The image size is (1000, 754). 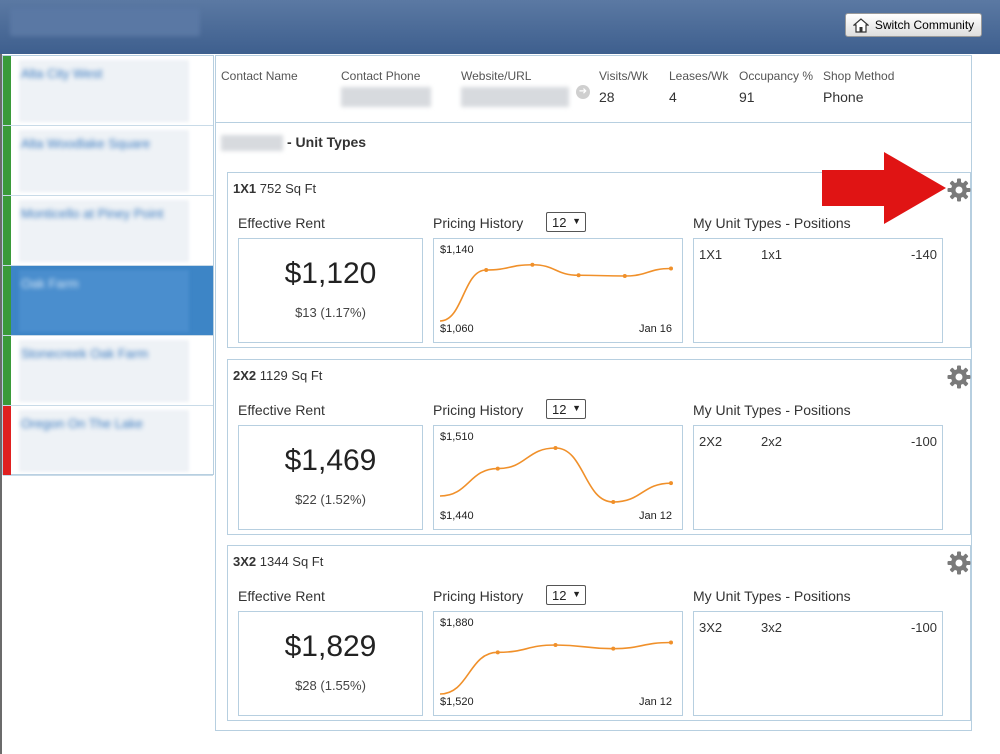 I want to click on contact-name-label: Contact Name, so click(x=259, y=76).